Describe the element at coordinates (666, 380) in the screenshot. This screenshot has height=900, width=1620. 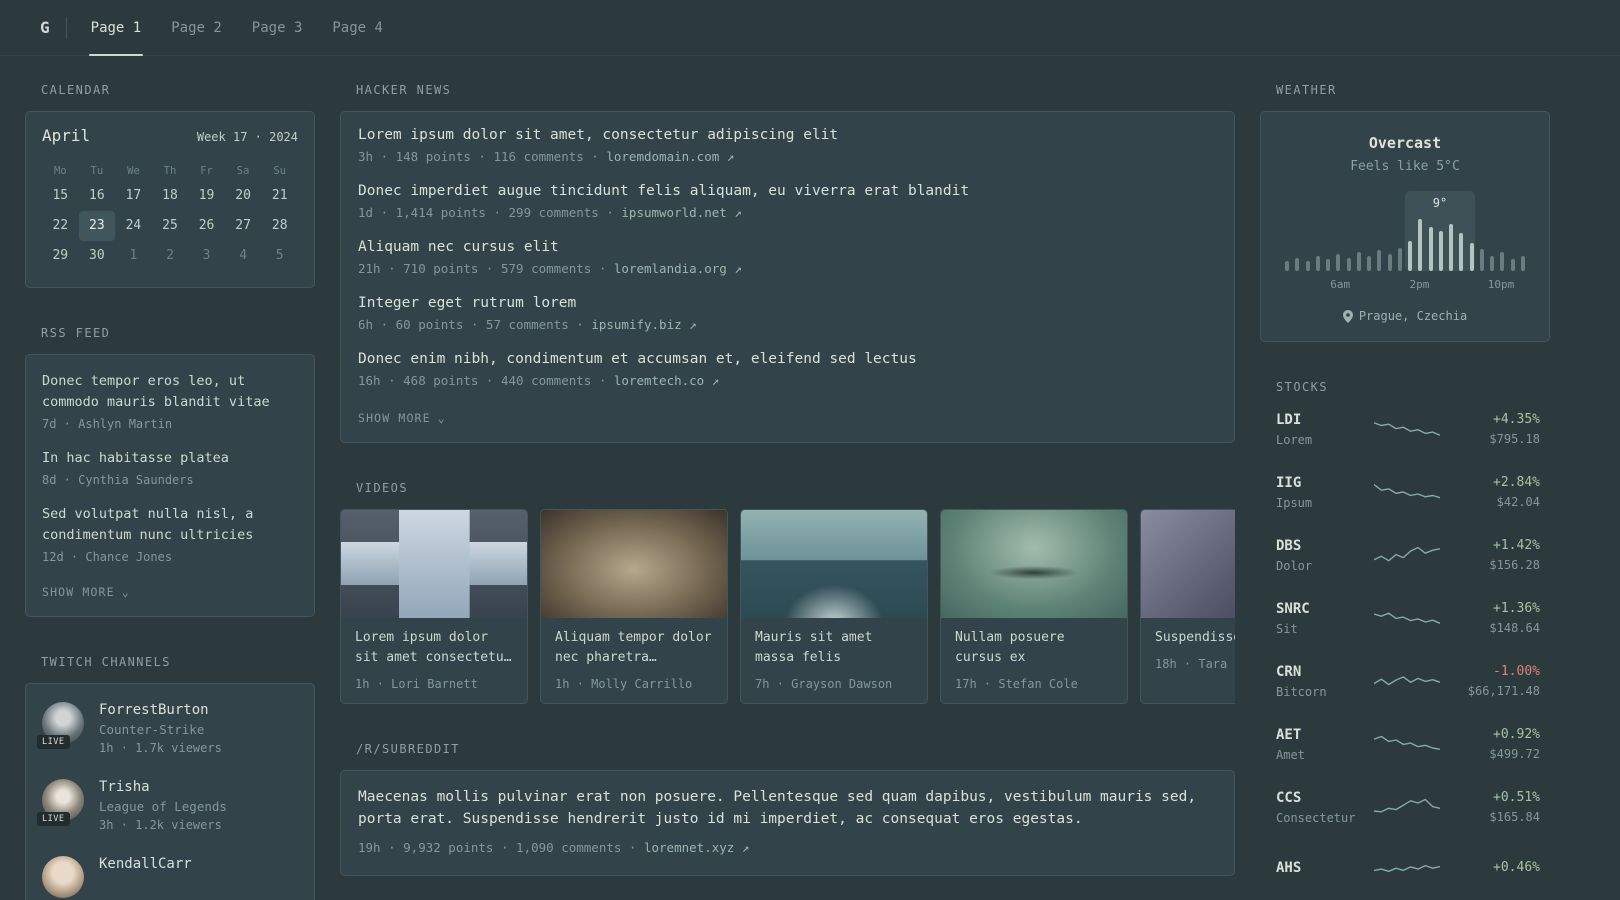
I see `story-domain-link: loremtech.co ↗` at that location.